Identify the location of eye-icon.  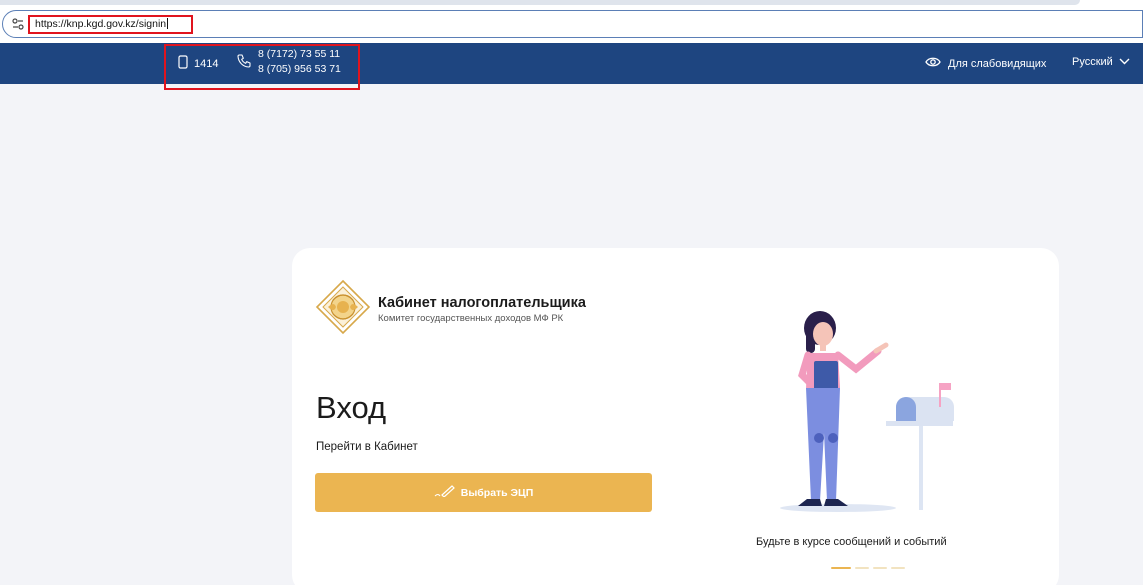
(933, 63).